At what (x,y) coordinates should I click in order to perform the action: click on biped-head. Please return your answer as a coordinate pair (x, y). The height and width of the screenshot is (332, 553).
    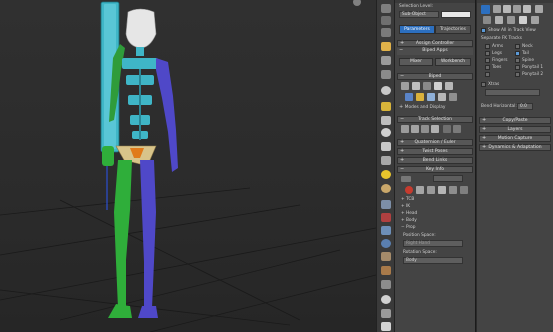
    Looking at the image, I should click on (141, 28).